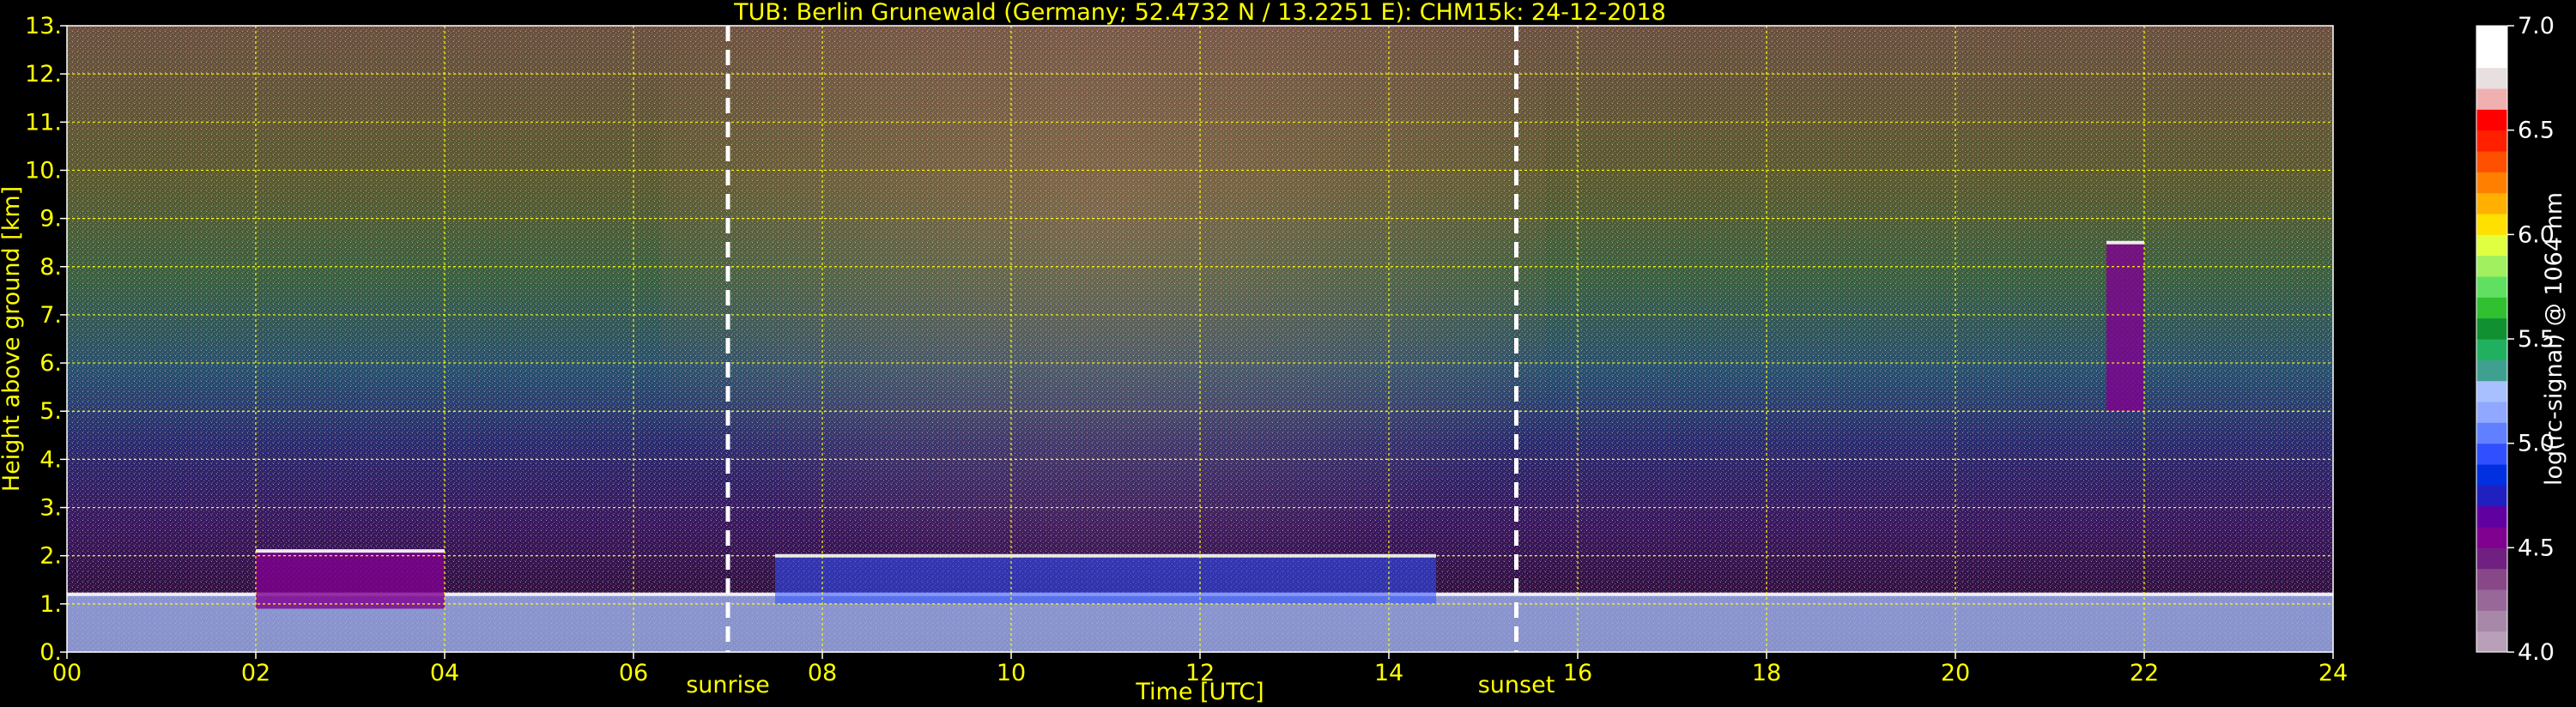  Describe the element at coordinates (43, 26) in the screenshot. I see `y-tick-label: 13.` at that location.